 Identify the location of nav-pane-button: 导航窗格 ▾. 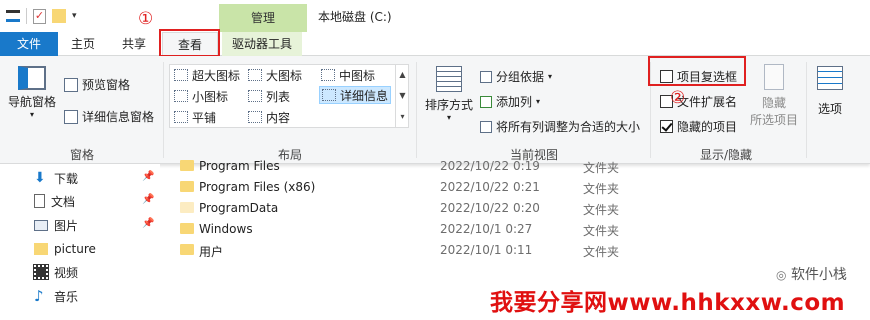
(32, 92).